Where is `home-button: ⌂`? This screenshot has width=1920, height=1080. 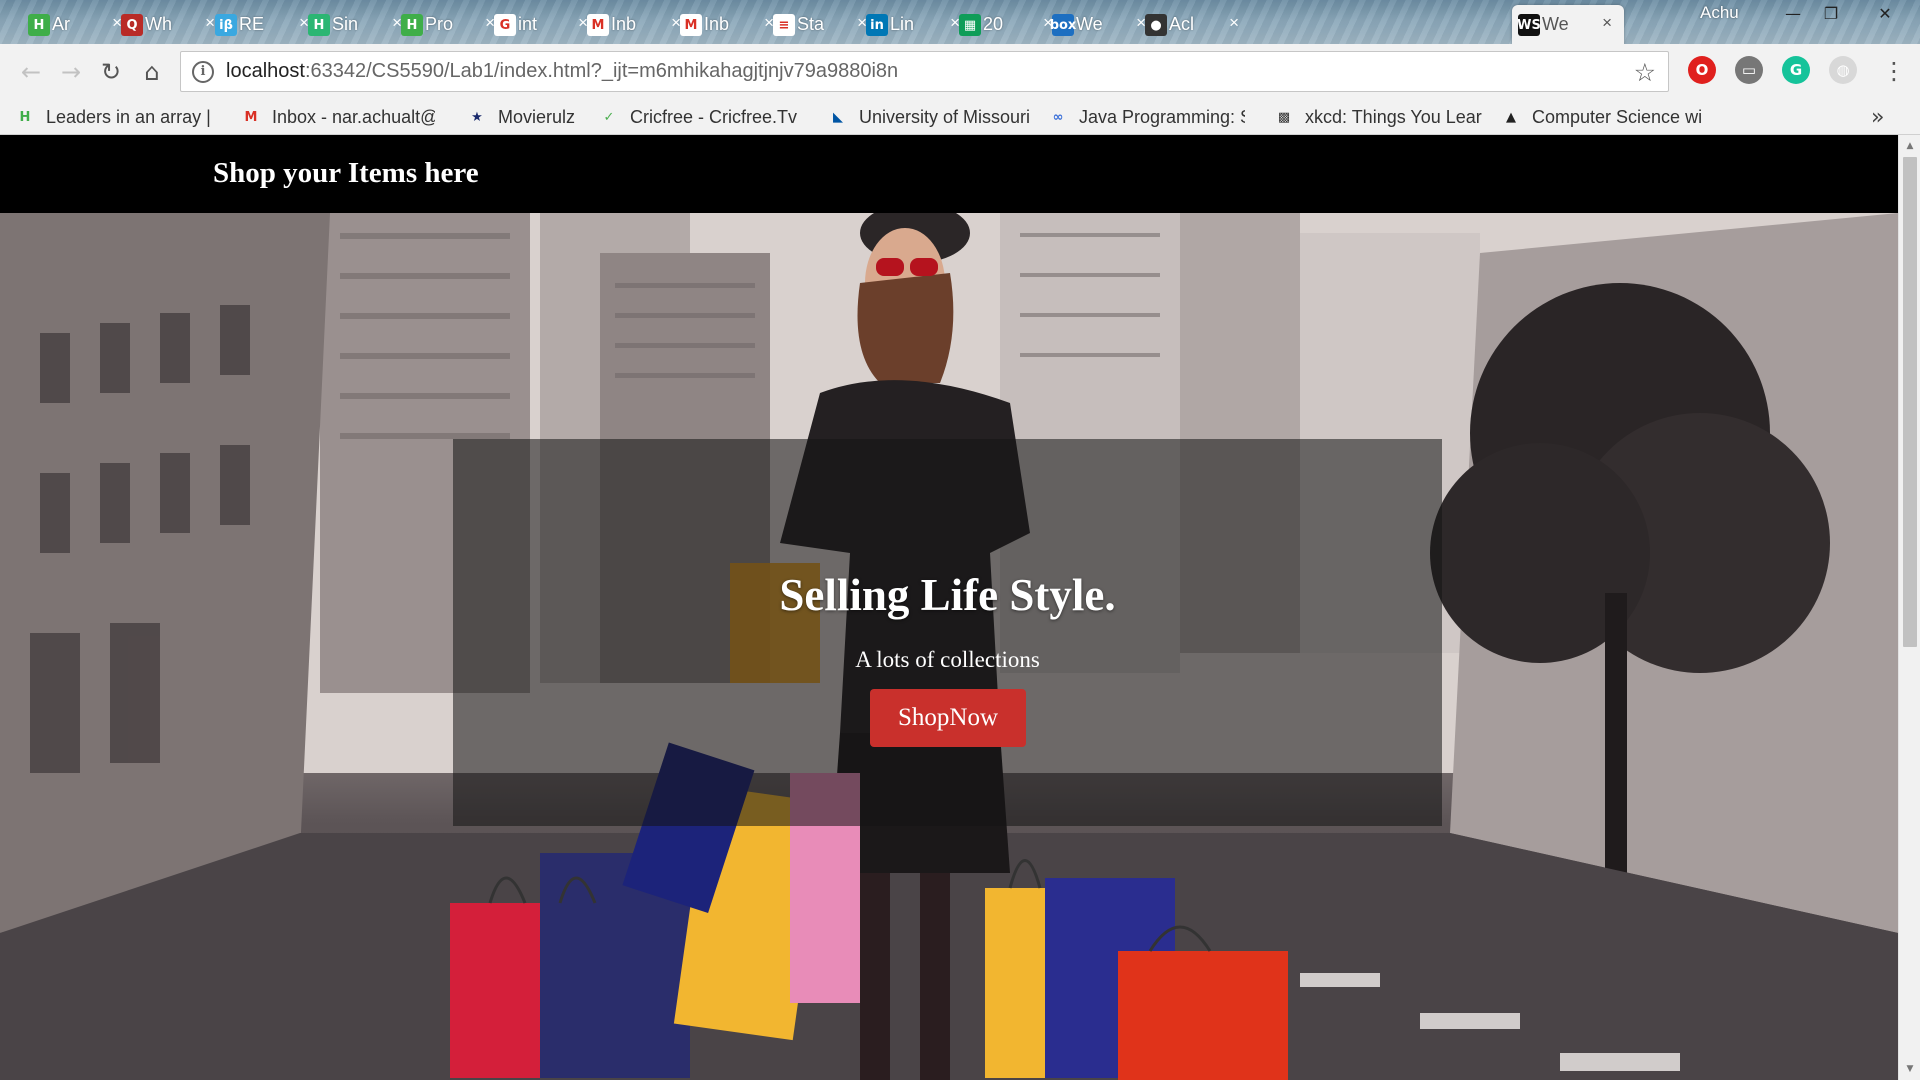 home-button: ⌂ is located at coordinates (152, 72).